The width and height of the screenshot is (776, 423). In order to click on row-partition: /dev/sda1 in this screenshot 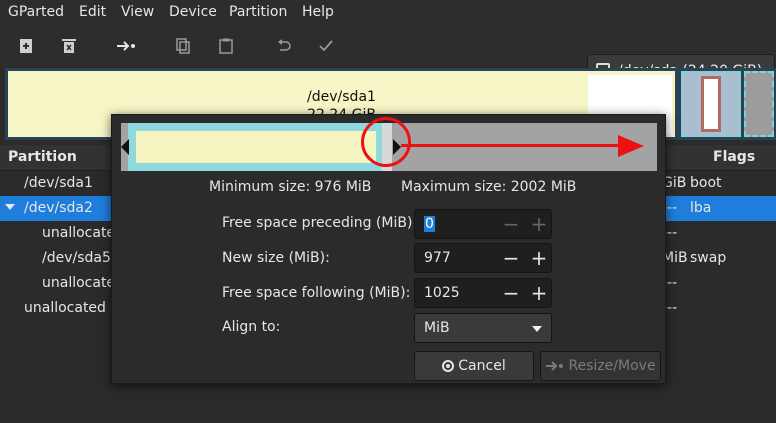, I will do `click(58, 183)`.